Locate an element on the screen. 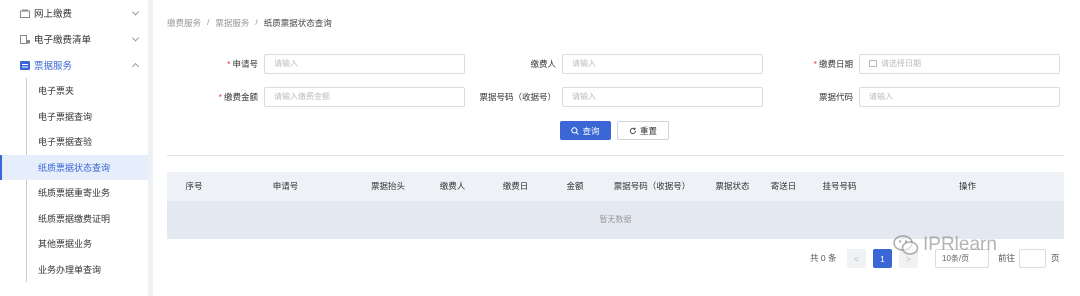 The height and width of the screenshot is (296, 1080). receipt-no-input: 请输入 is located at coordinates (662, 97).